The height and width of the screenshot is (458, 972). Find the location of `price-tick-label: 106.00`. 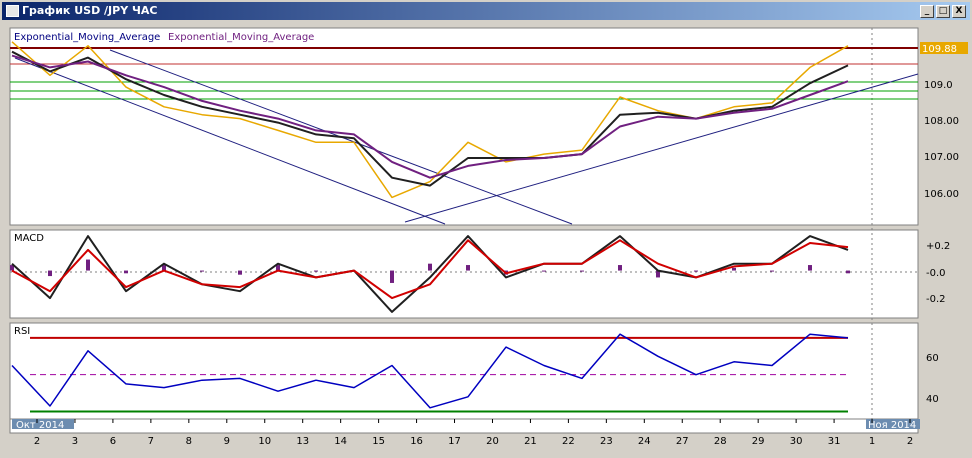

price-tick-label: 106.00 is located at coordinates (941, 194).